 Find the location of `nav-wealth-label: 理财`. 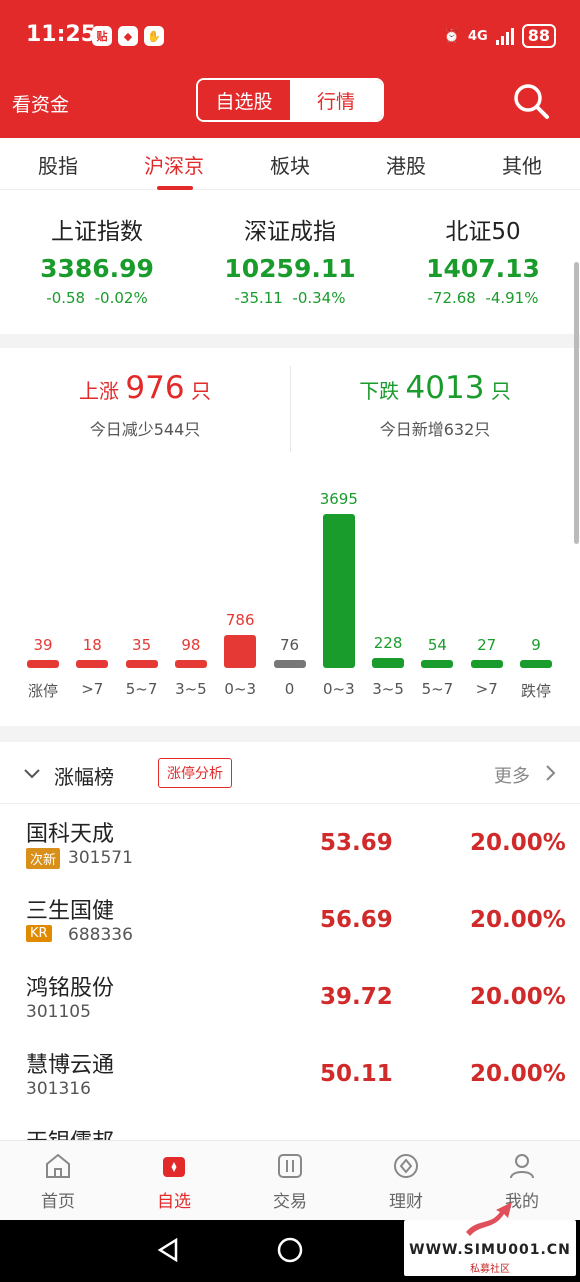

nav-wealth-label: 理财 is located at coordinates (406, 1202).